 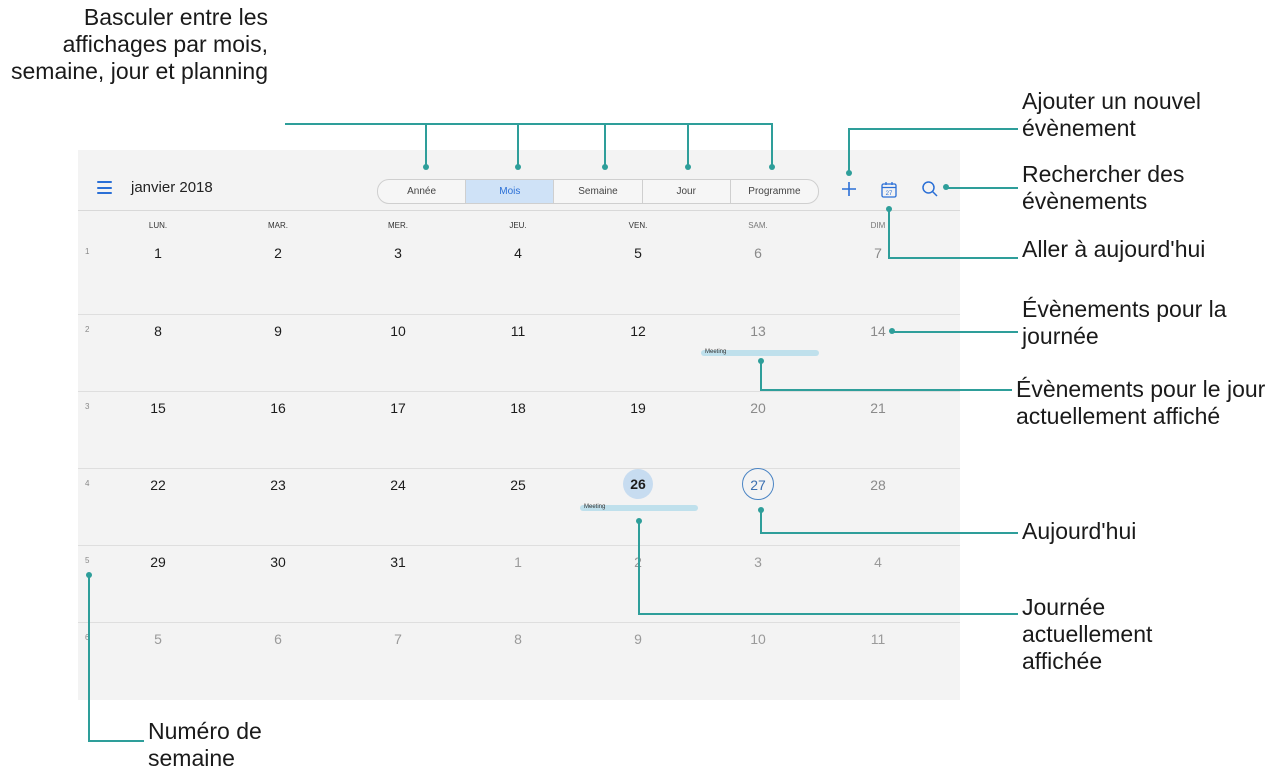 What do you see at coordinates (158, 225) in the screenshot?
I see `weekday-label: LUN.` at bounding box center [158, 225].